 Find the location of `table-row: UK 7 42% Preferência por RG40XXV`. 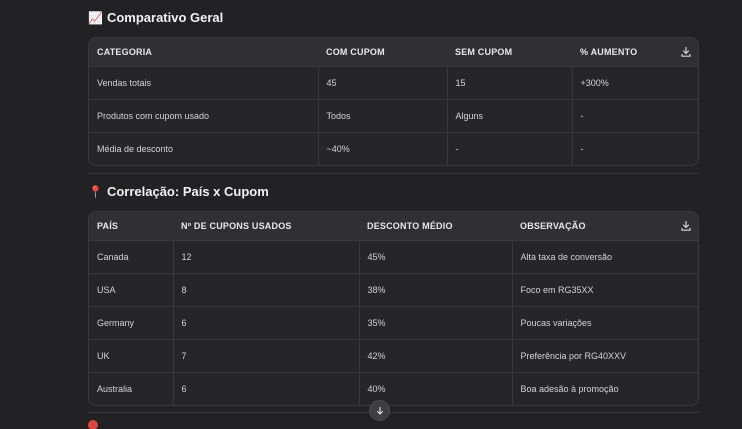

table-row: UK 7 42% Preferência por RG40XXV is located at coordinates (393, 356).